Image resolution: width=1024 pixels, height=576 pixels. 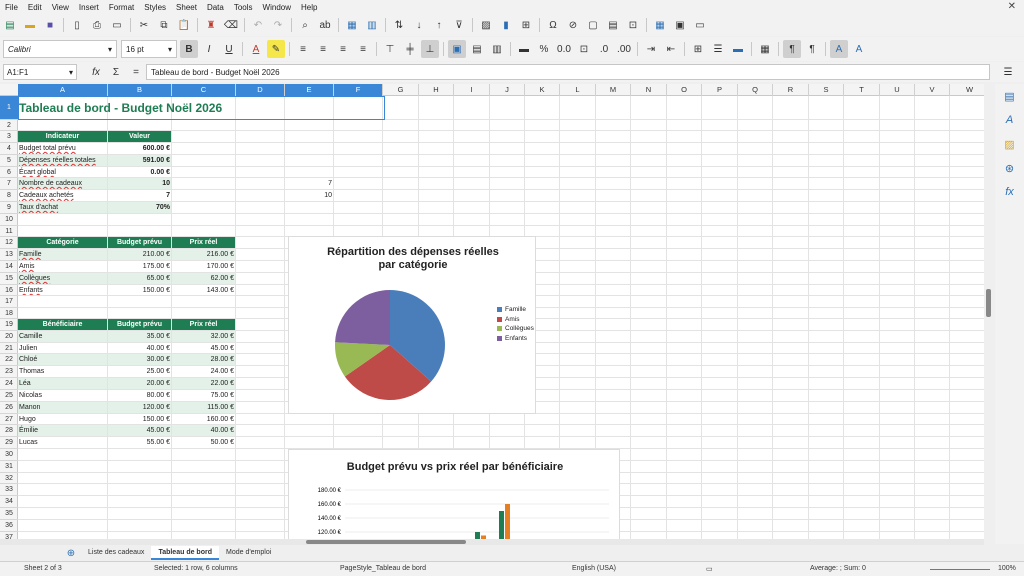 I want to click on row-icon: ▦, so click(x=352, y=25).